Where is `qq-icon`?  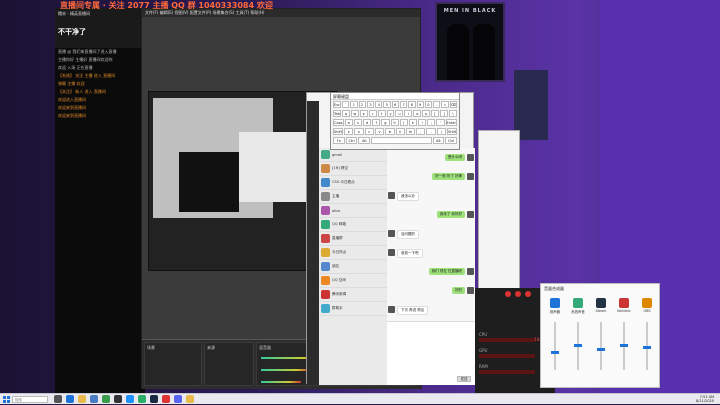 qq-icon is located at coordinates (130, 399).